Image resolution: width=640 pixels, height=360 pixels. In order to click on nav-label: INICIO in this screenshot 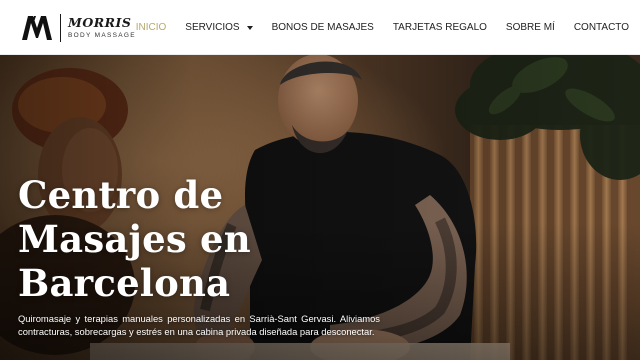, I will do `click(151, 27)`.